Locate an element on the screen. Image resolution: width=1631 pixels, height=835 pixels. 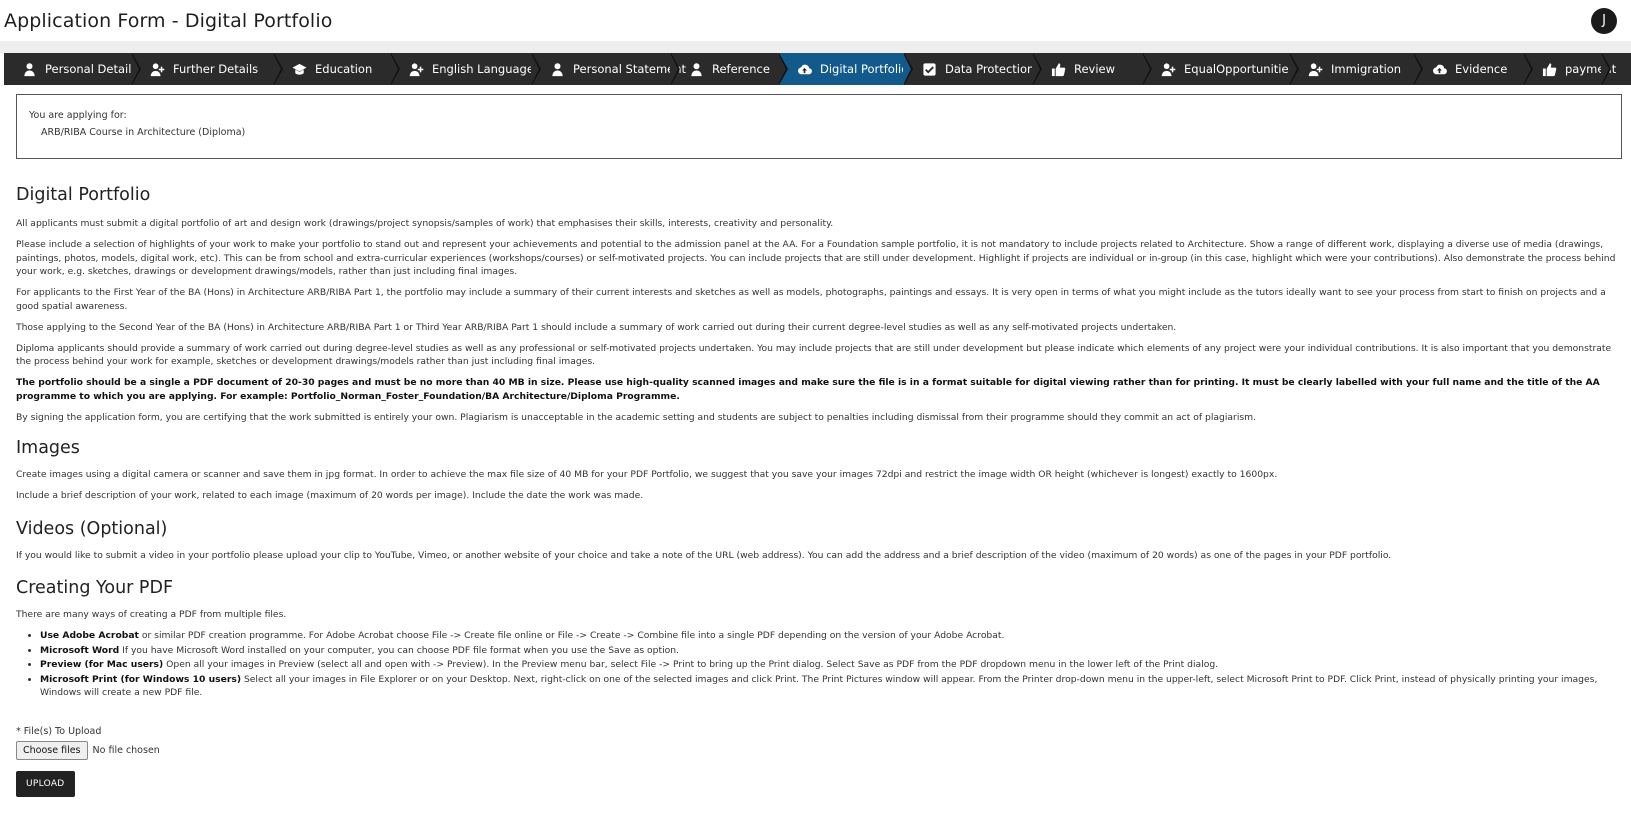
section-heading-digital-portfolio: Digital Portfolio is located at coordinates (83, 195).